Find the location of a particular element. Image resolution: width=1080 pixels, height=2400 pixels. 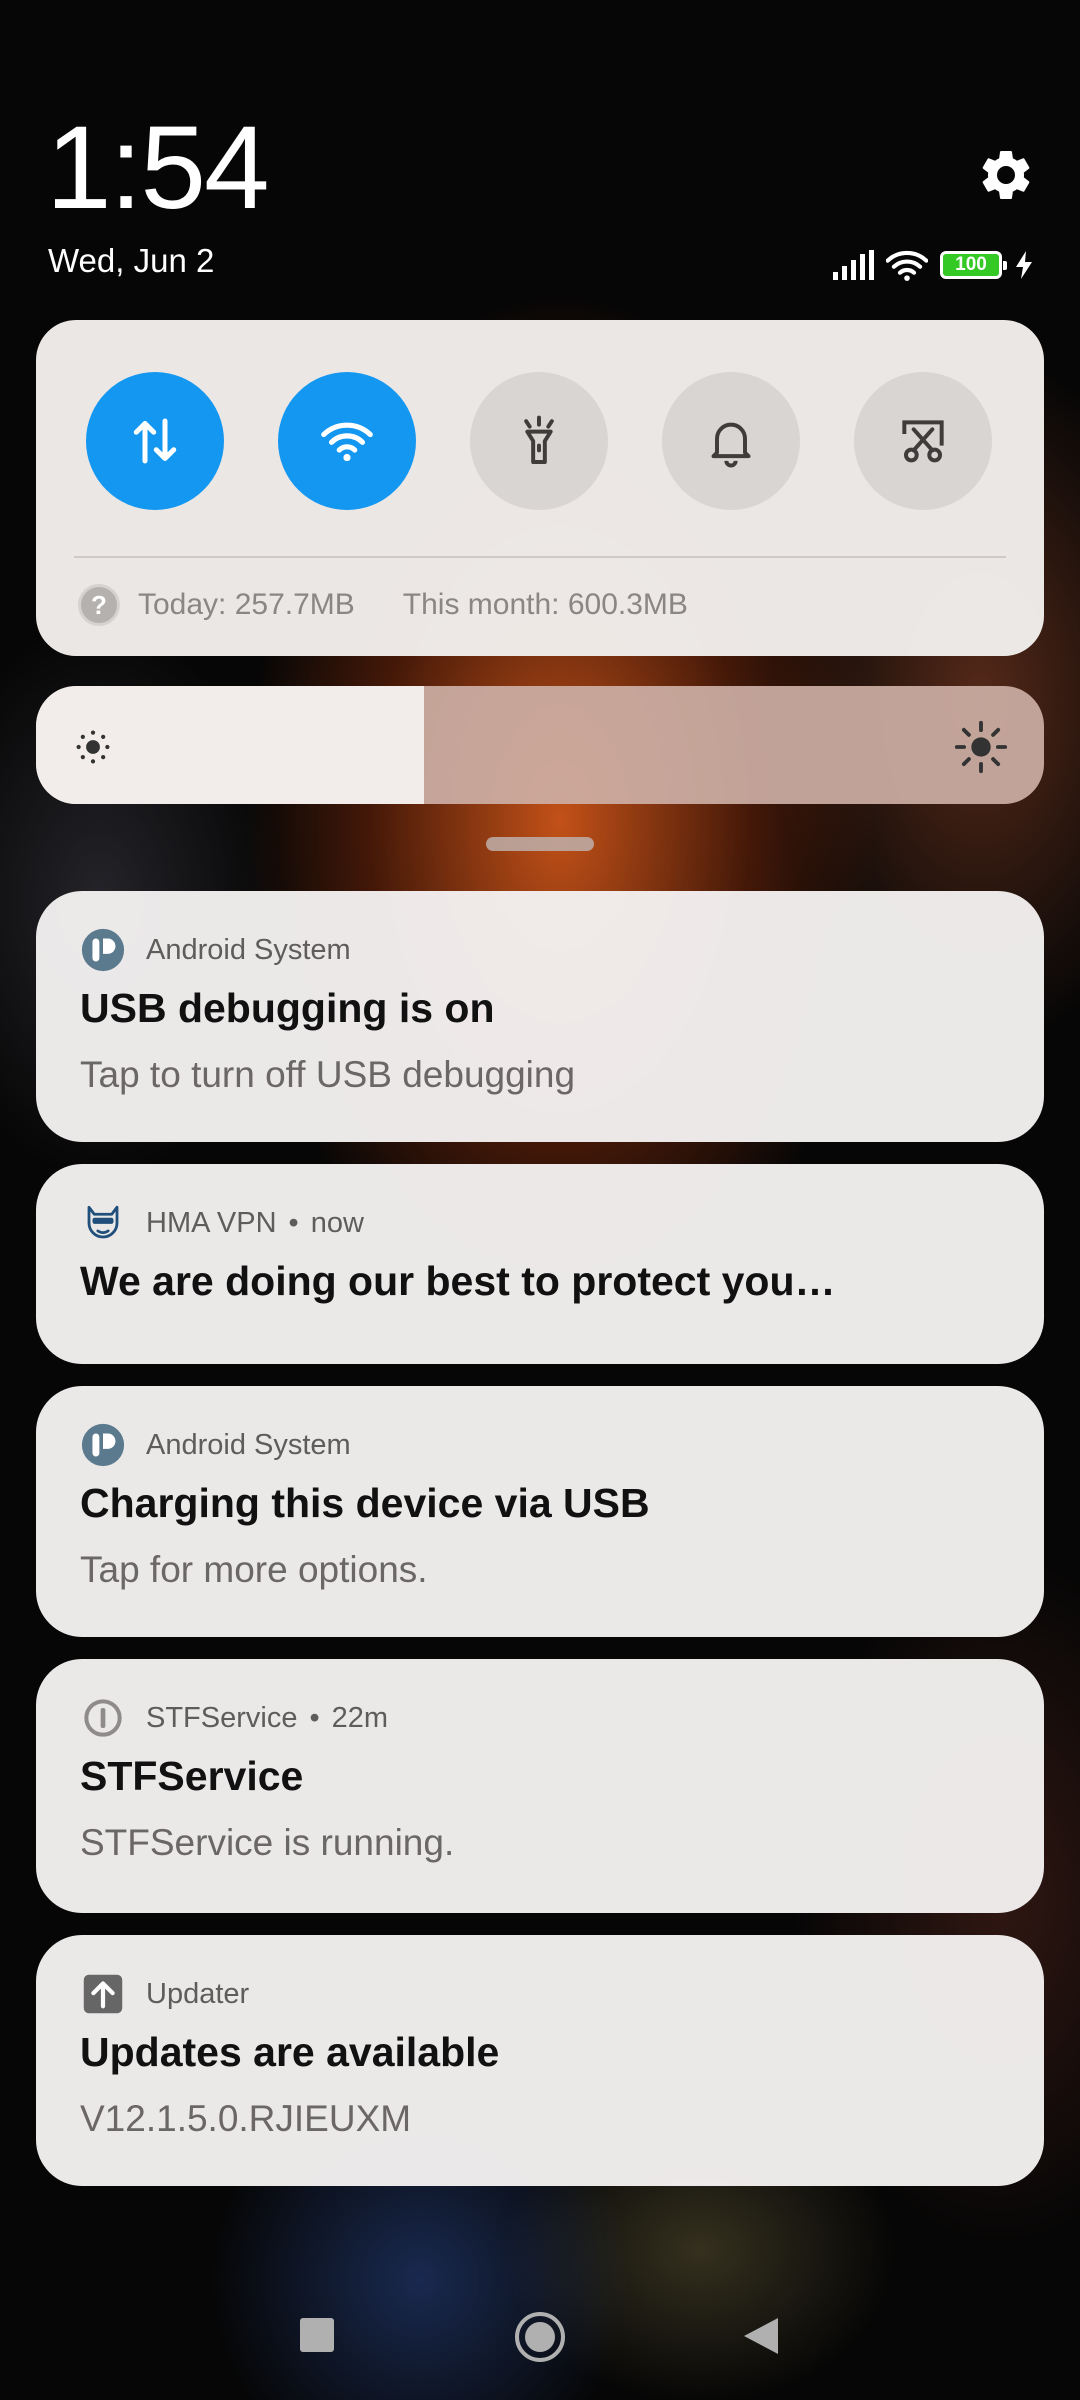

notification-title: STFService is located at coordinates (192, 1776).